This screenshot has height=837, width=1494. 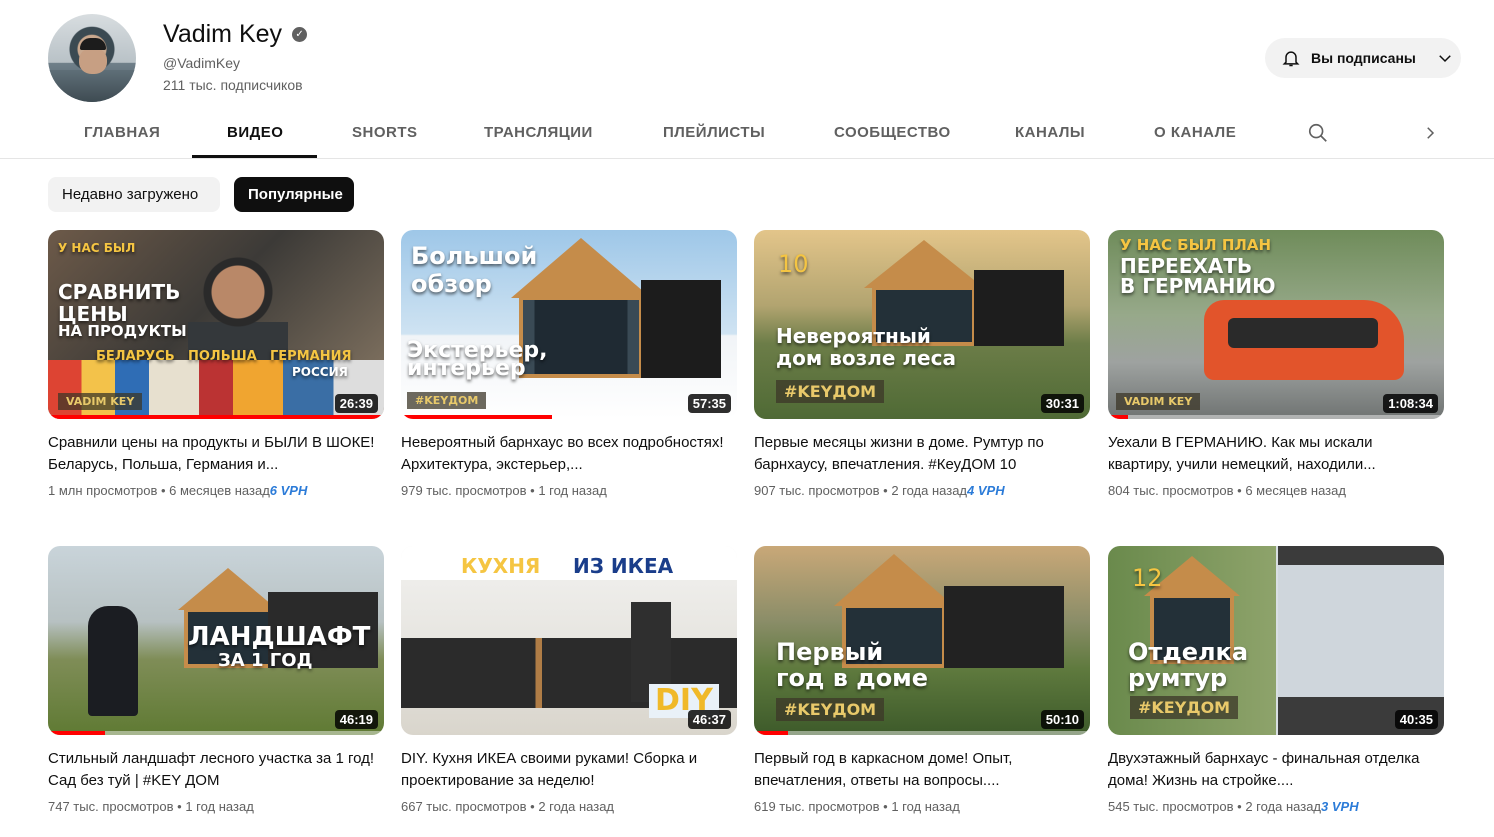 I want to click on tab-channels: КАНАЛЫ, so click(x=1050, y=132).